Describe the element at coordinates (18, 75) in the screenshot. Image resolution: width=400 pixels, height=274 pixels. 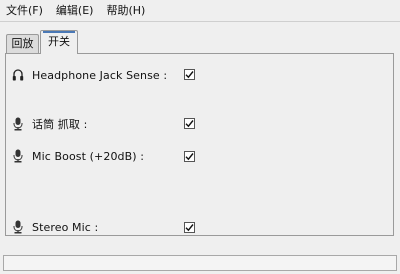
I see `headphones-icon` at that location.